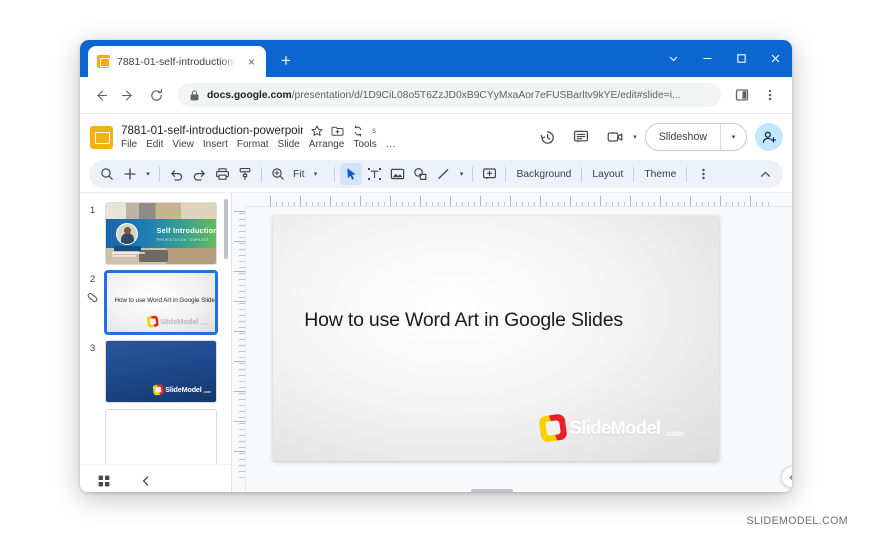  What do you see at coordinates (154, 144) in the screenshot?
I see `menu-edit: Edit` at bounding box center [154, 144].